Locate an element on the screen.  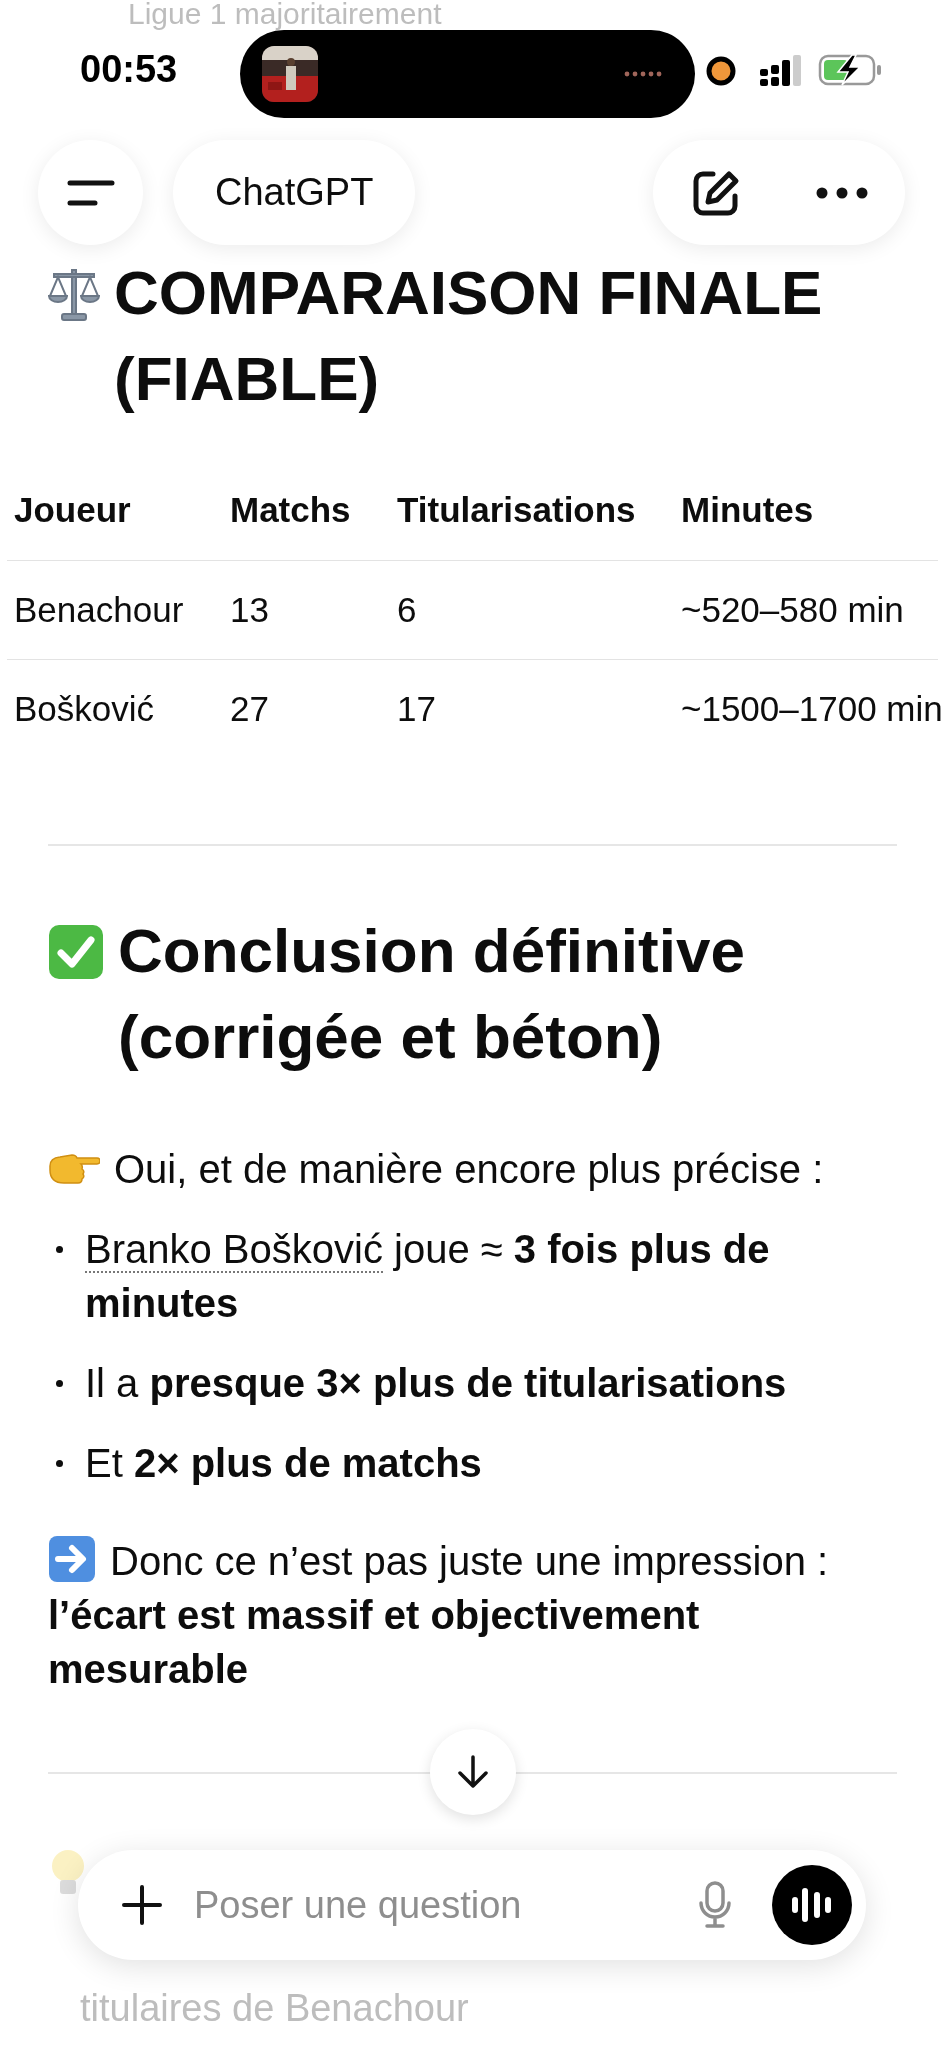
table-cell-text: Benachour is located at coordinates (99, 610).